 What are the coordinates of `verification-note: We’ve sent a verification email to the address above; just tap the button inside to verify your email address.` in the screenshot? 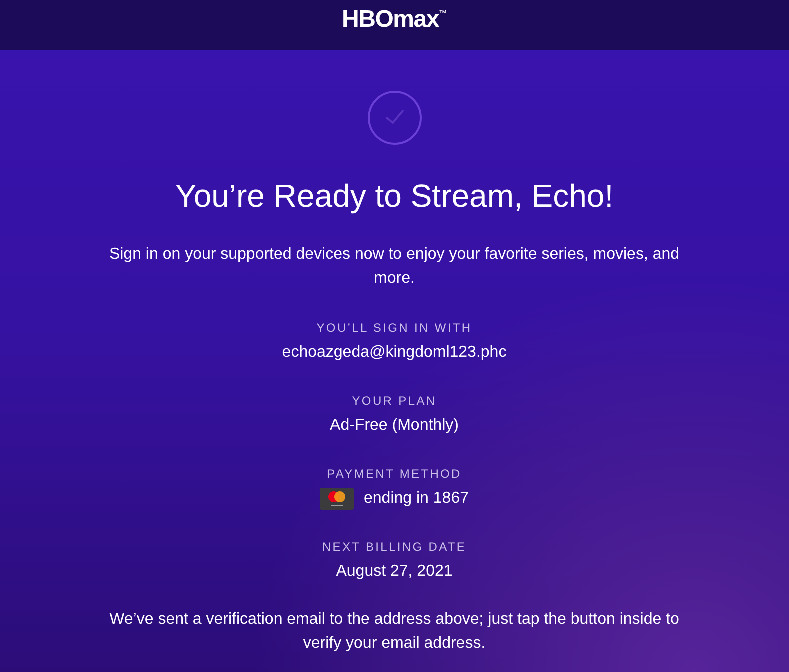 It's located at (394, 632).